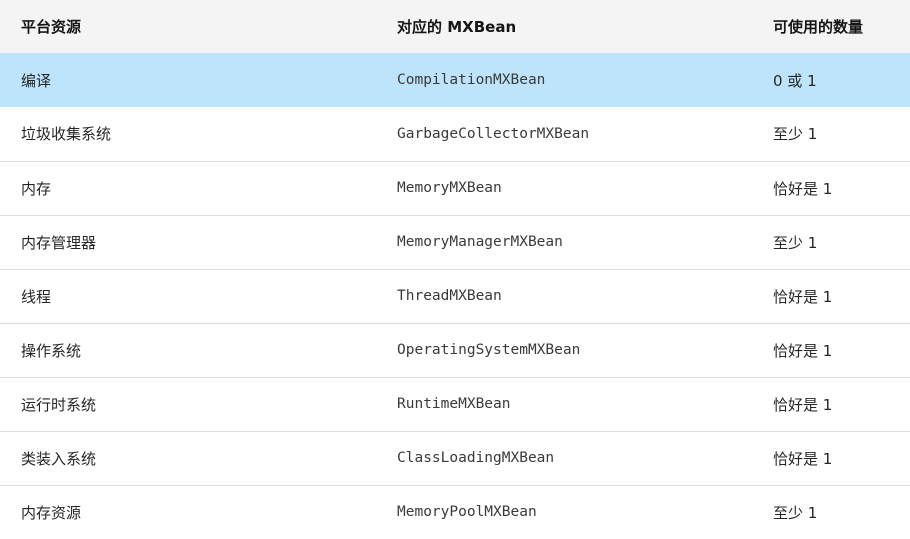  I want to click on cell-resource: 运行时系统, so click(188, 404).